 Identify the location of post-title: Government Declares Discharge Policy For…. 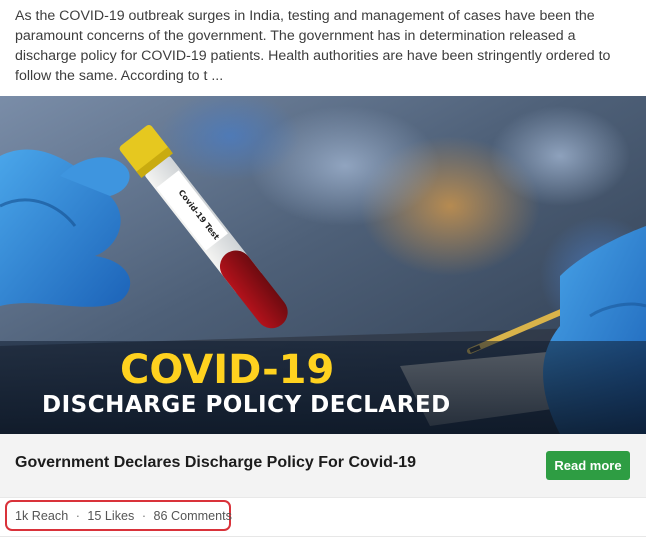
(215, 463).